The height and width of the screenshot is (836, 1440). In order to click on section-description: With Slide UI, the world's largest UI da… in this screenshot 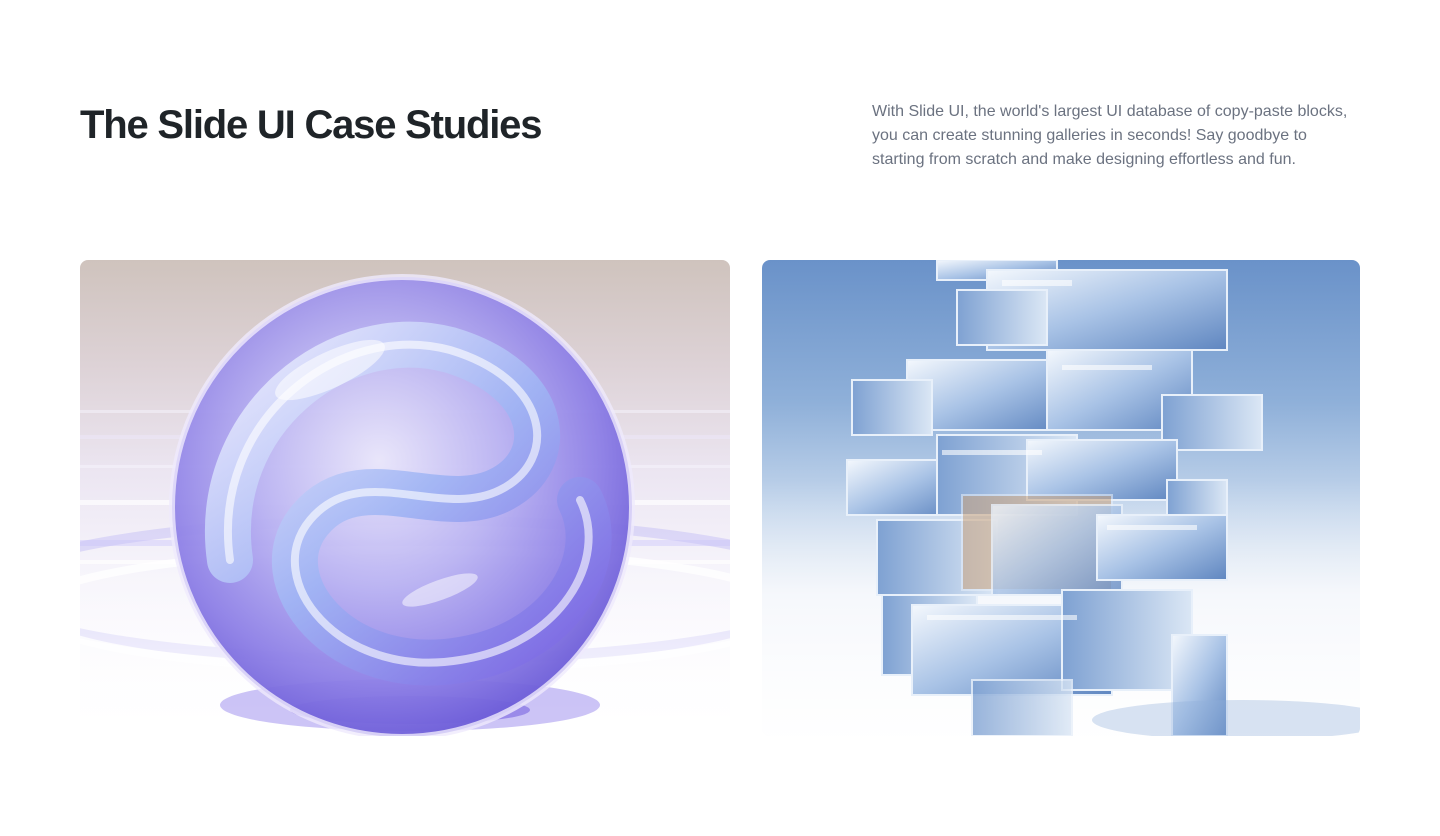, I will do `click(1110, 135)`.